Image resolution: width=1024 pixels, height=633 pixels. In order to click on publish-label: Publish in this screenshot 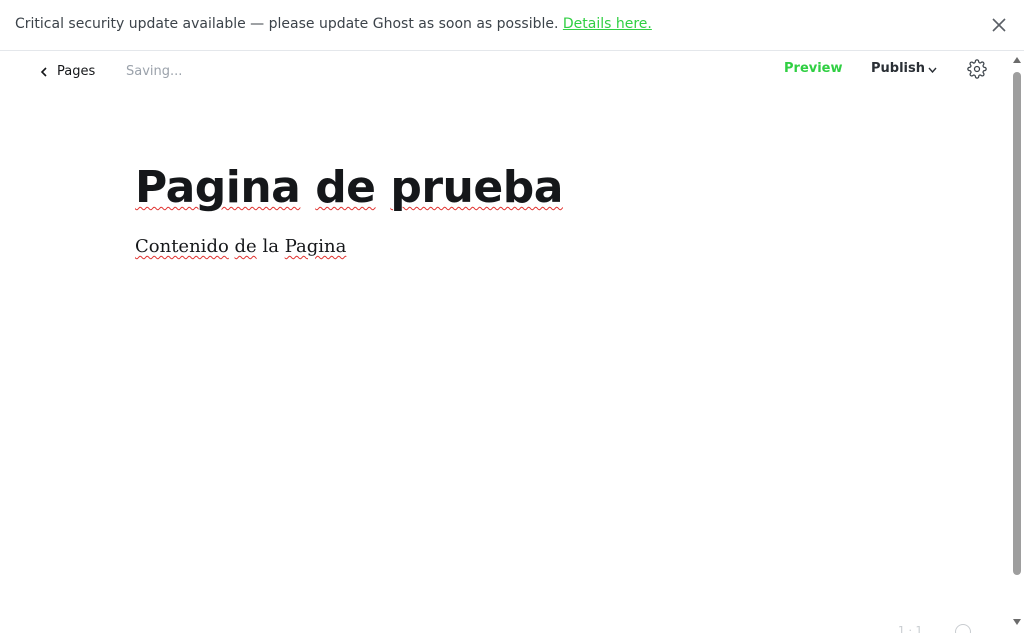, I will do `click(898, 68)`.